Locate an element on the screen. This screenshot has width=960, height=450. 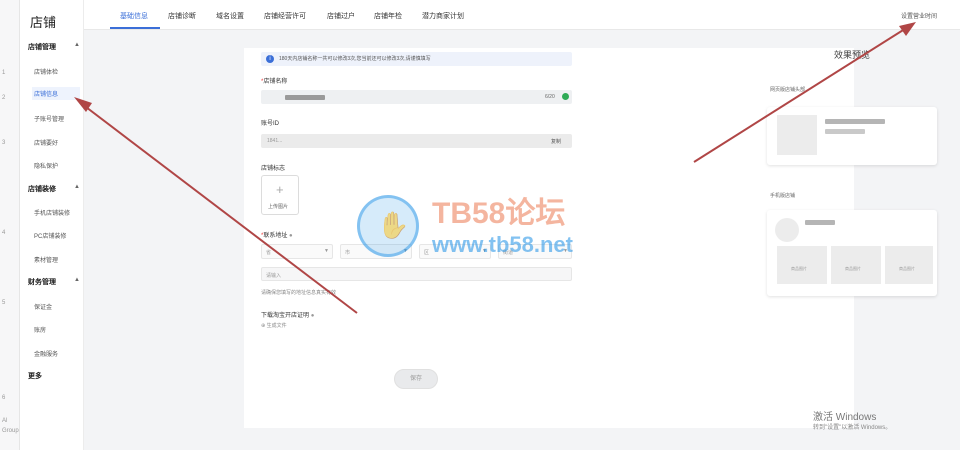
chevron-down-icon: ▼ is located at coordinates (326, 251).